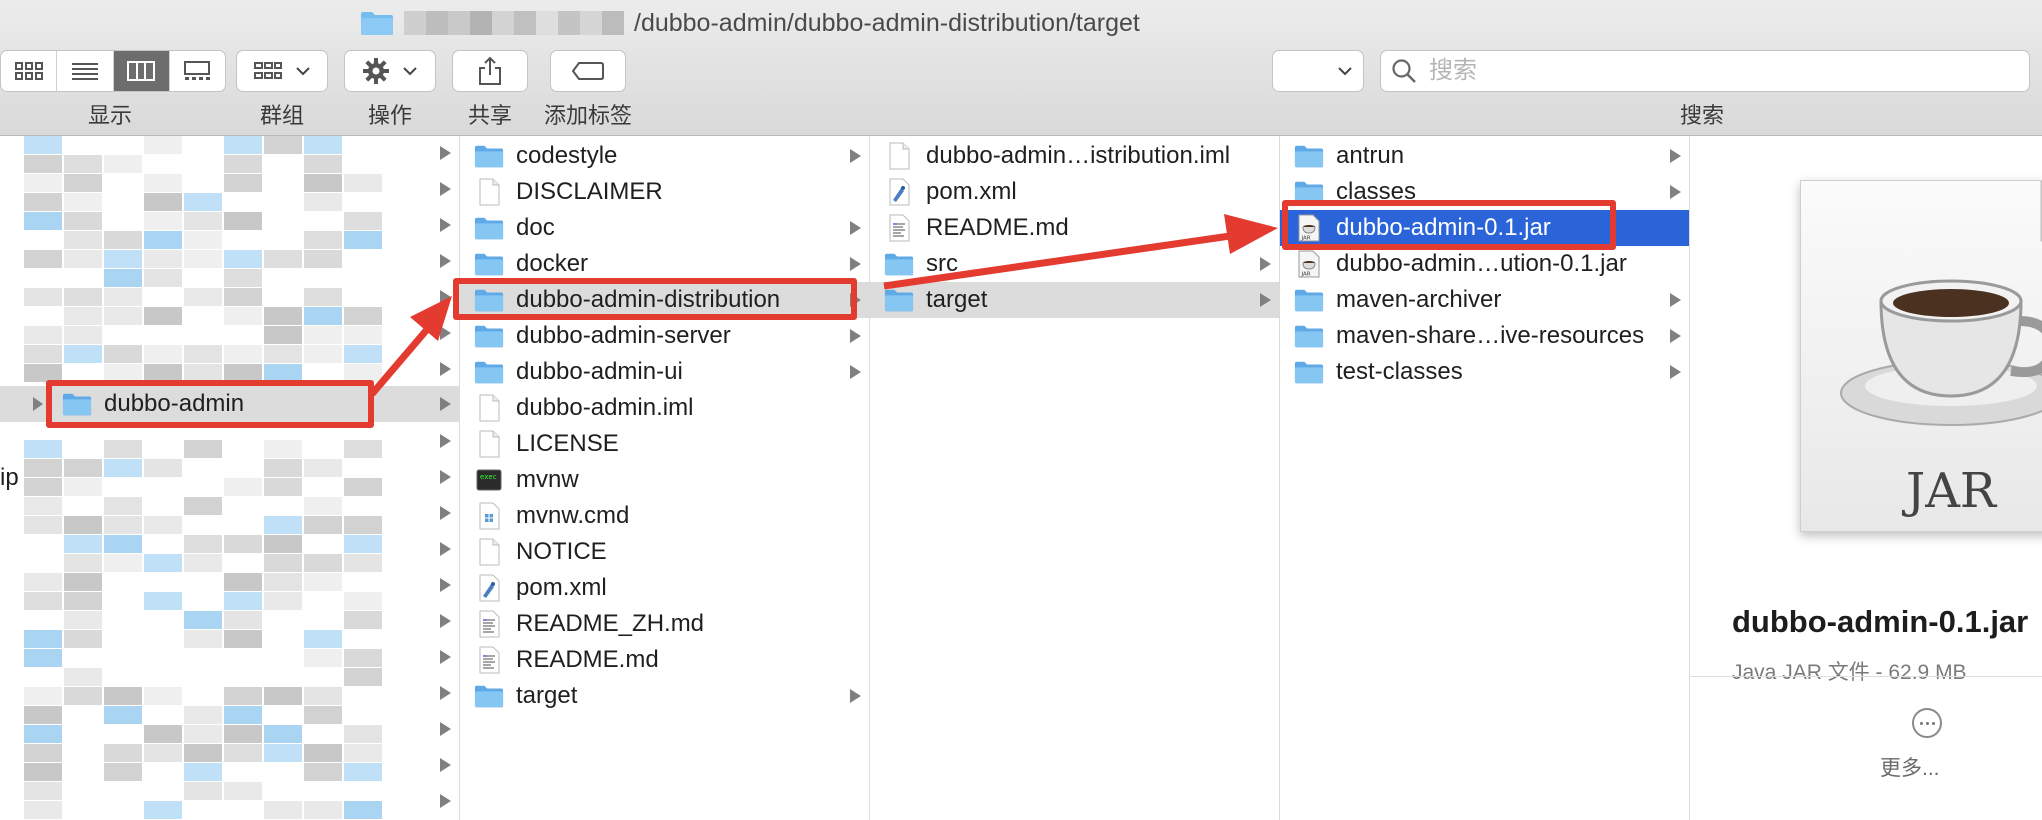 The image size is (2042, 820). I want to click on folder-icon, so click(377, 23).